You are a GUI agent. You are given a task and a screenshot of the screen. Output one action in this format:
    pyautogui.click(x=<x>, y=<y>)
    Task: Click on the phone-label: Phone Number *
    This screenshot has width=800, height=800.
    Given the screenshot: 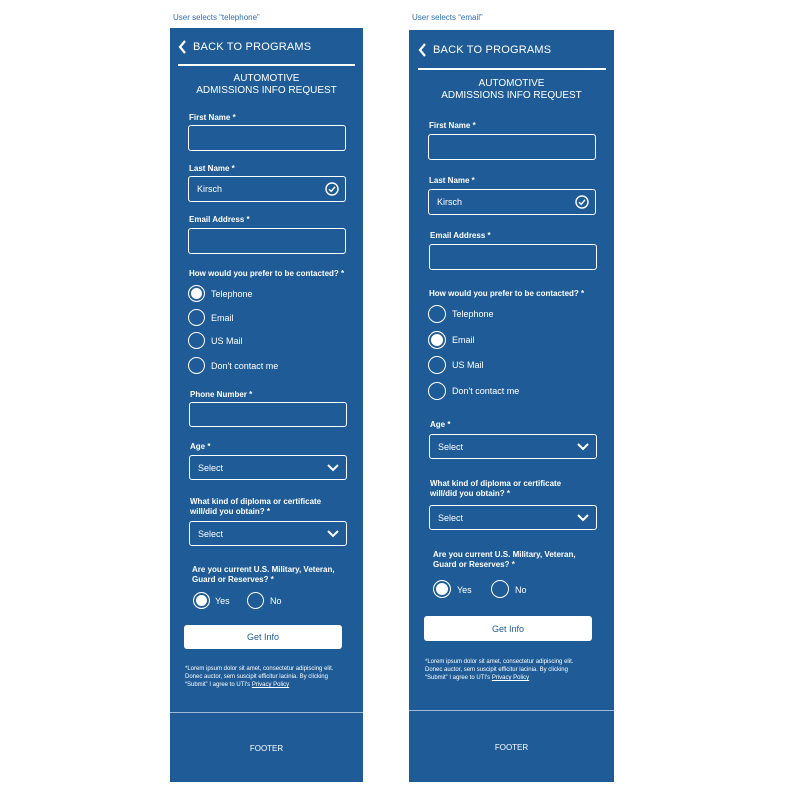 What is the action you would take?
    pyautogui.click(x=221, y=394)
    